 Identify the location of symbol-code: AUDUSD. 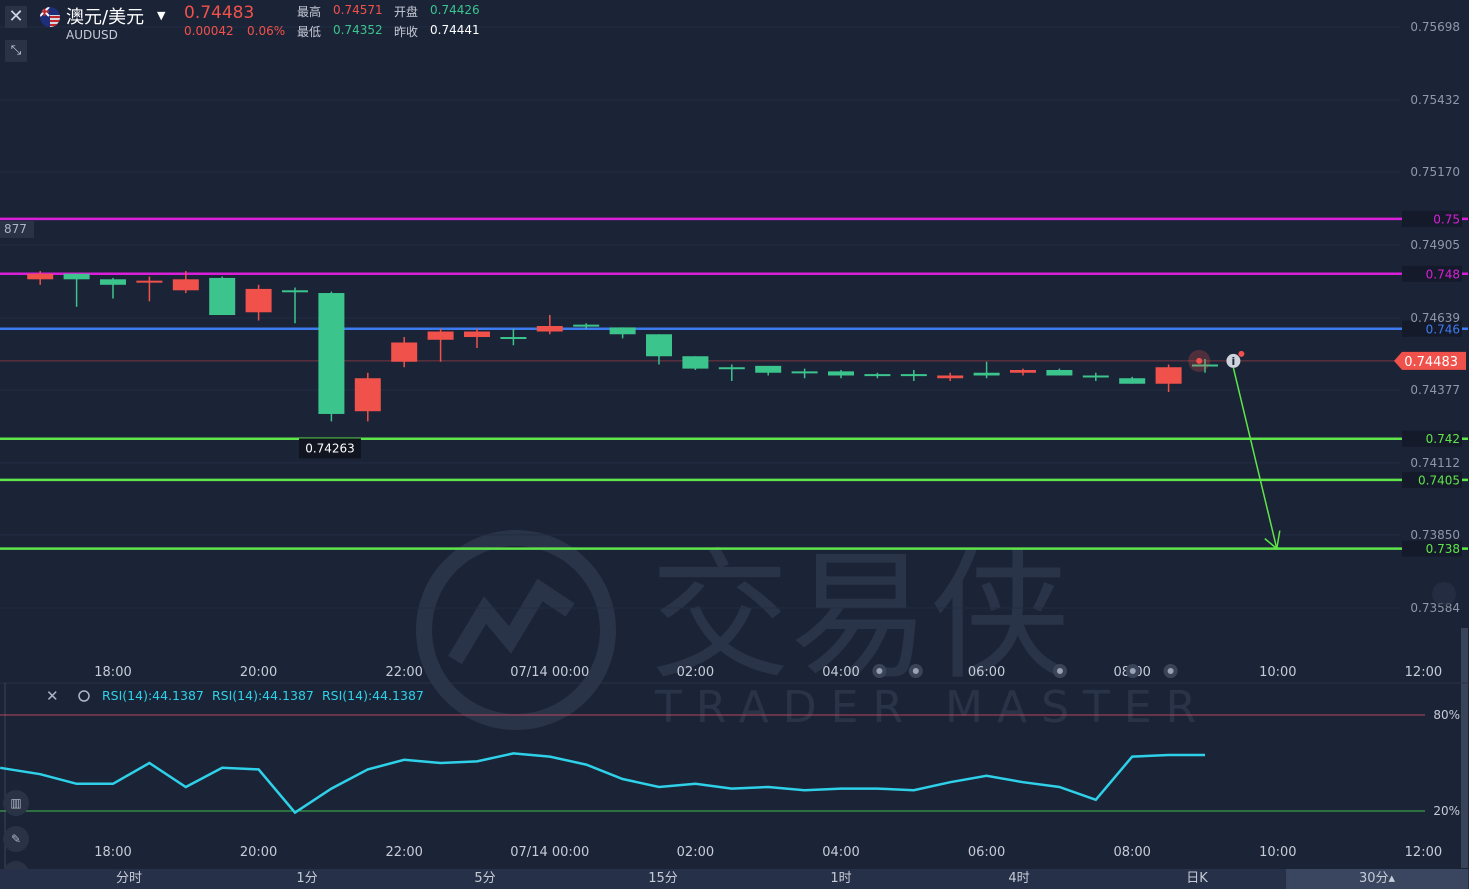
(92, 35).